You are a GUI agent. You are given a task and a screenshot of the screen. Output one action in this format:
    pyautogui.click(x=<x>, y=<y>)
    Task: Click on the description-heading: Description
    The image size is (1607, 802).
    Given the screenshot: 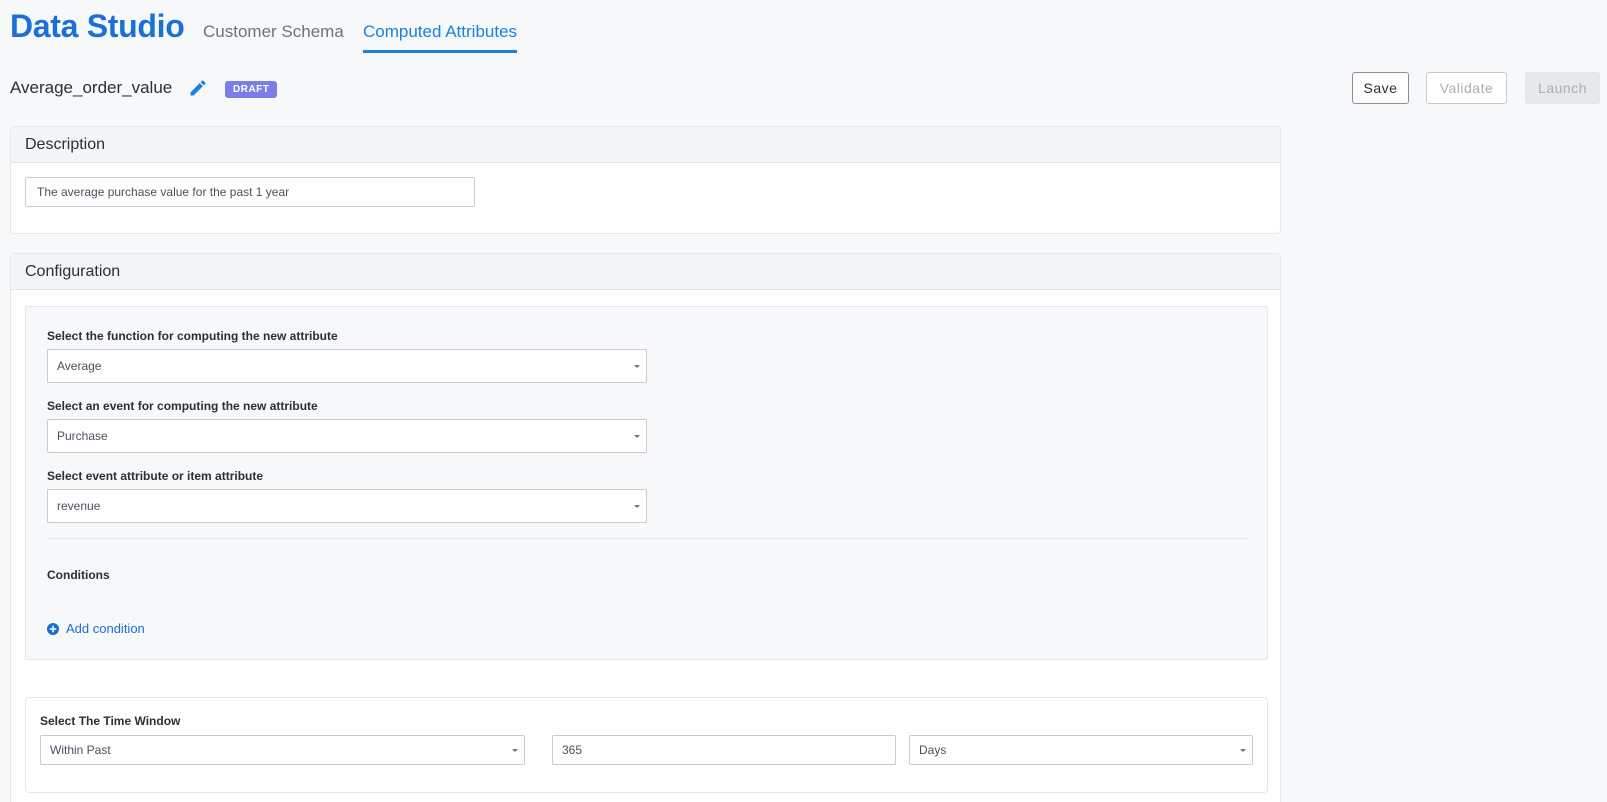 What is the action you would take?
    pyautogui.click(x=645, y=145)
    